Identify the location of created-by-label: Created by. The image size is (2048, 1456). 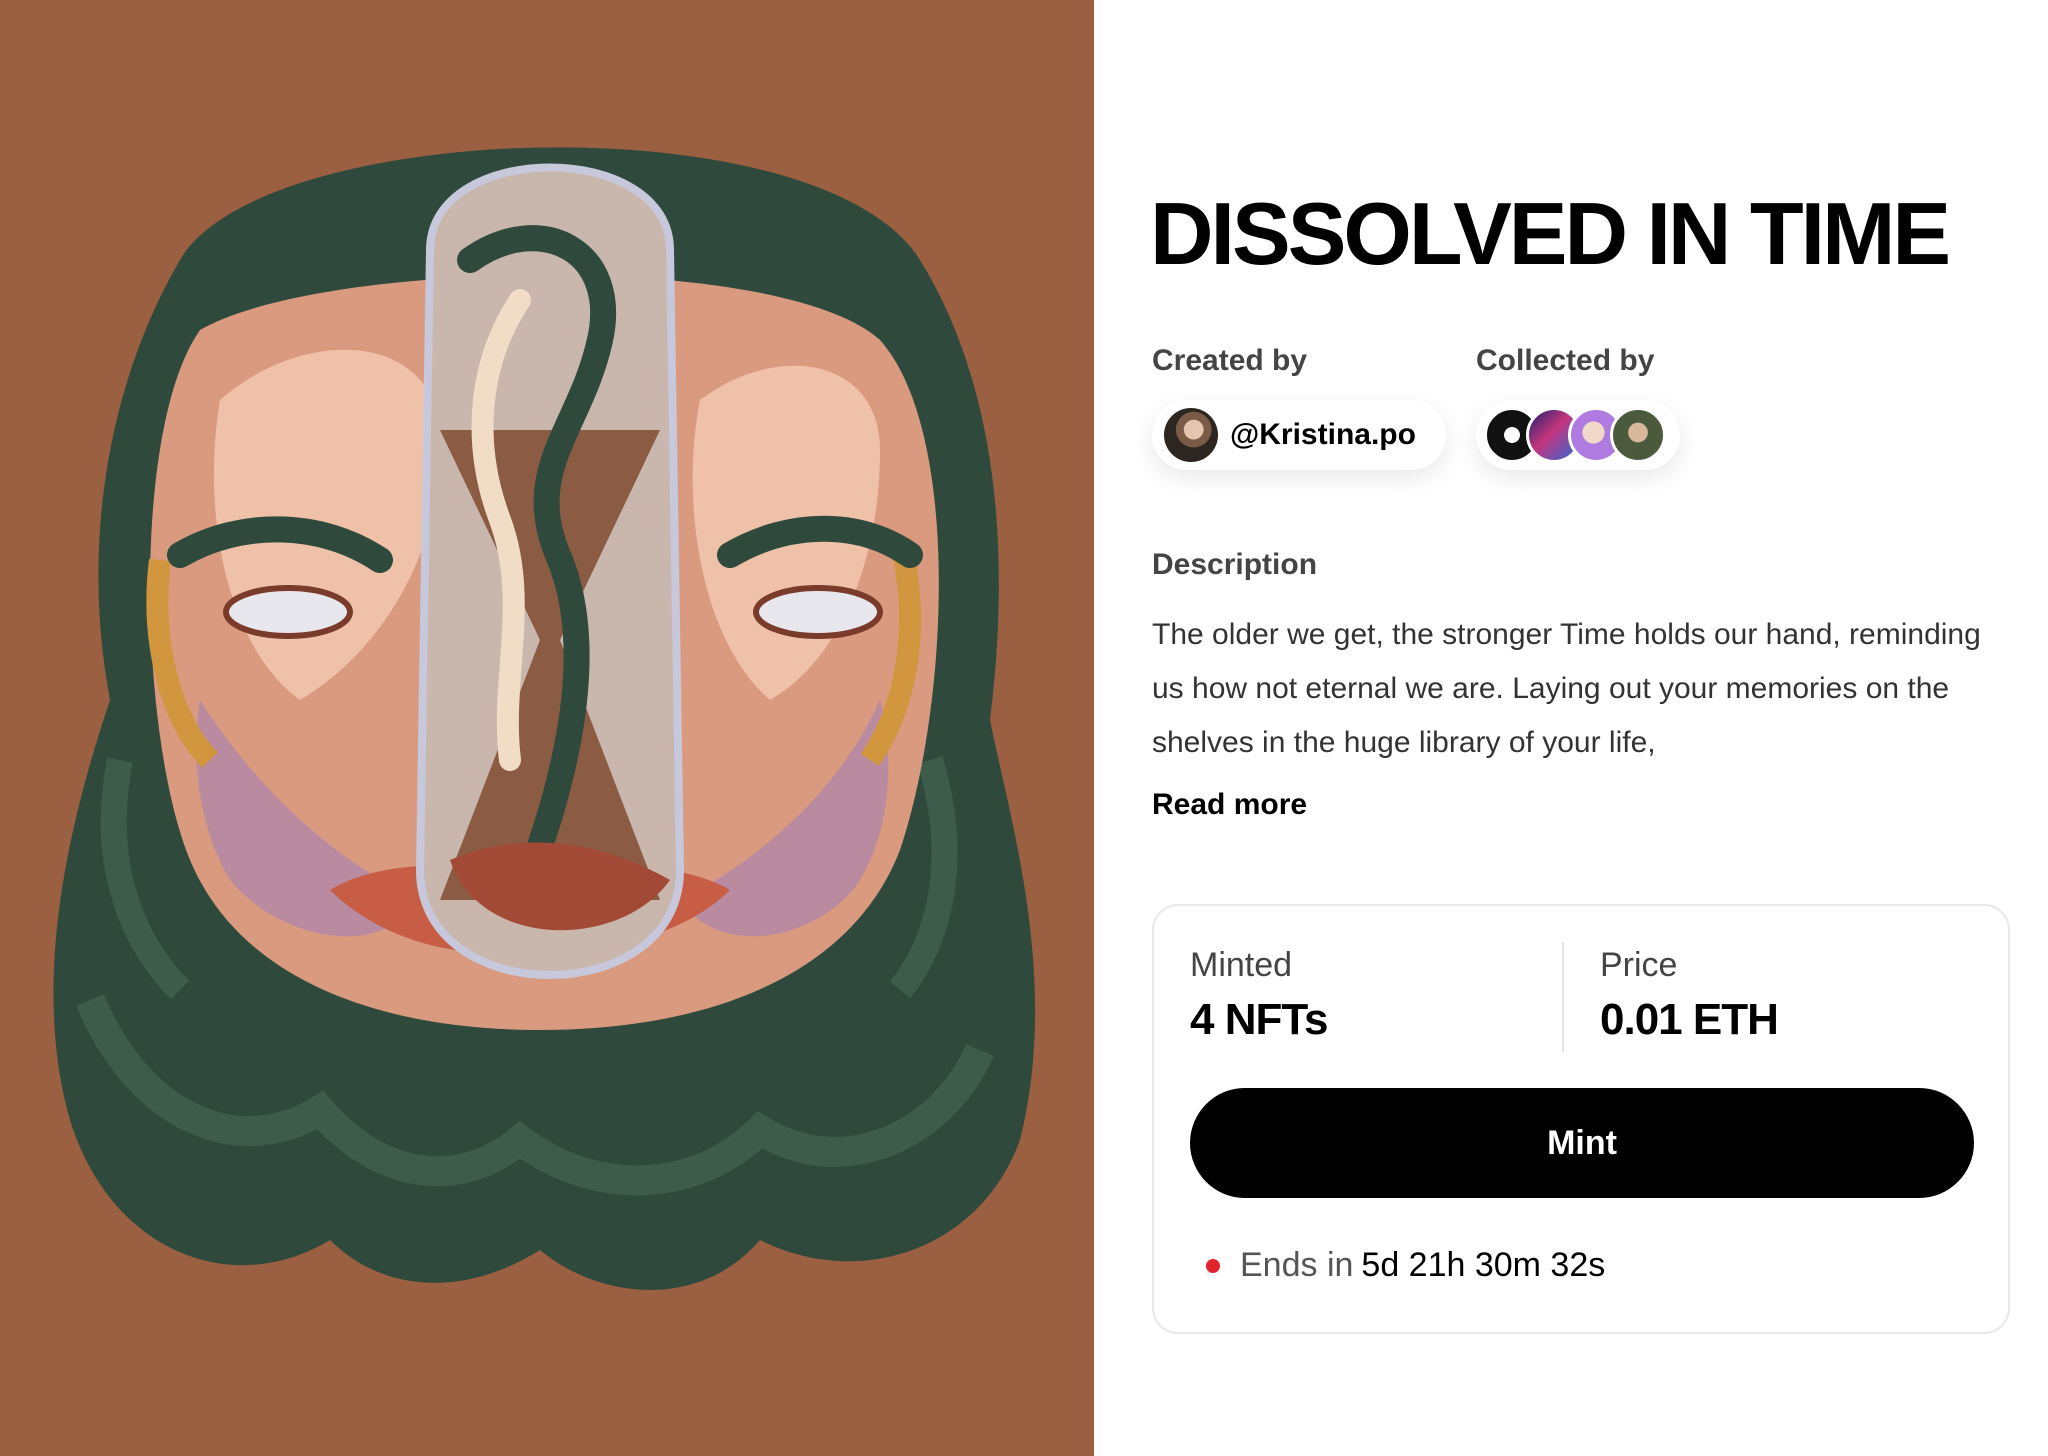
(1230, 360).